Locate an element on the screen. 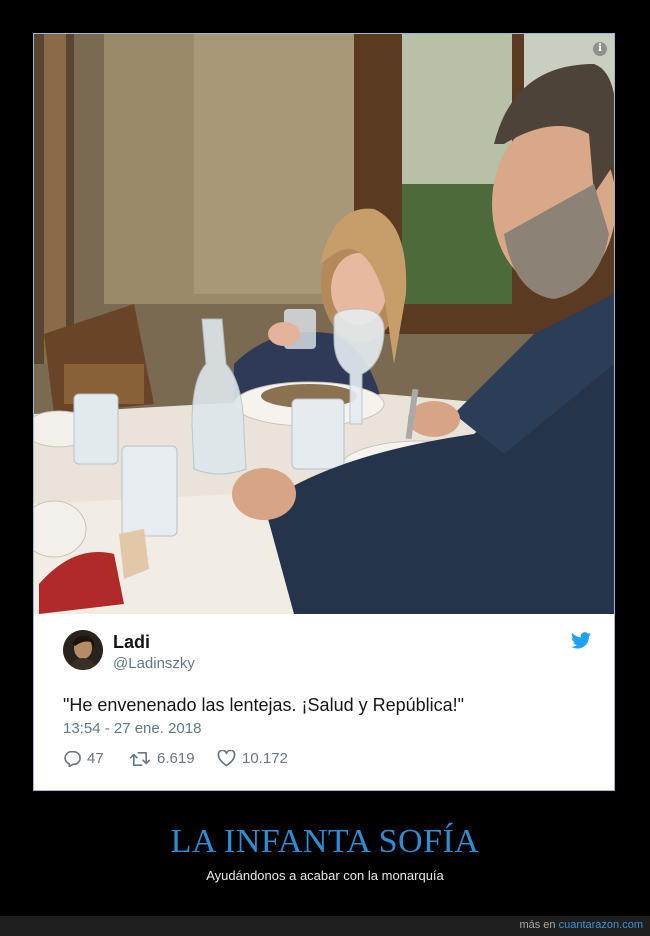  footer-bar: más en cuantarazon.com is located at coordinates (325, 926).